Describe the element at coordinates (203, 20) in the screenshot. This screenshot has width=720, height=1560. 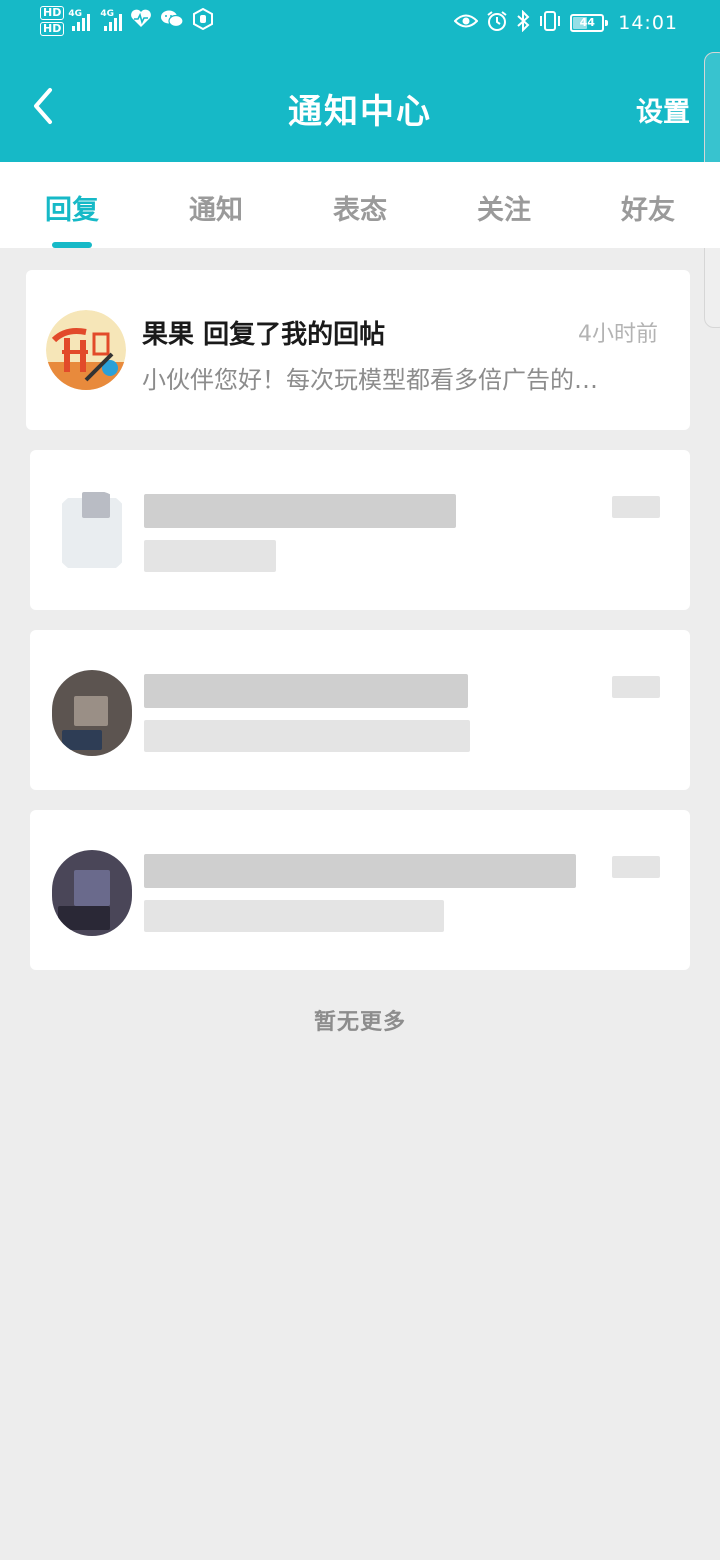
I see `shield-hand-icon` at that location.